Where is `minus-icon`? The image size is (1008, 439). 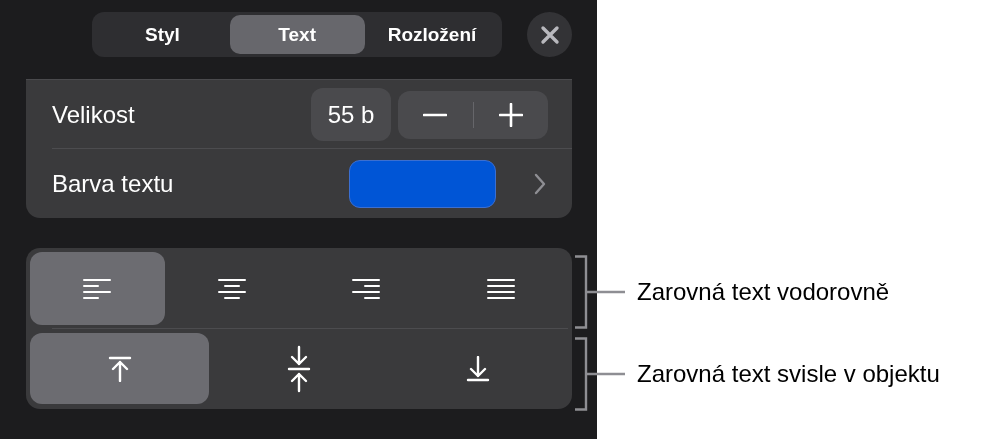
minus-icon is located at coordinates (435, 114).